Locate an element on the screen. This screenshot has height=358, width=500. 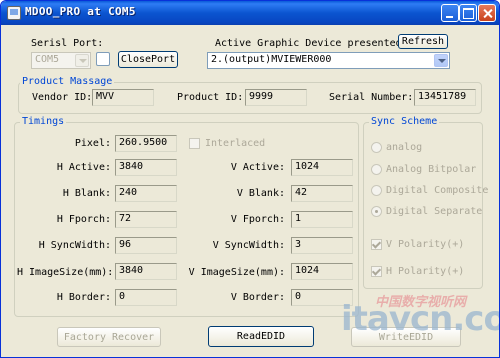
v-active-field: 1024 is located at coordinates (322, 167).